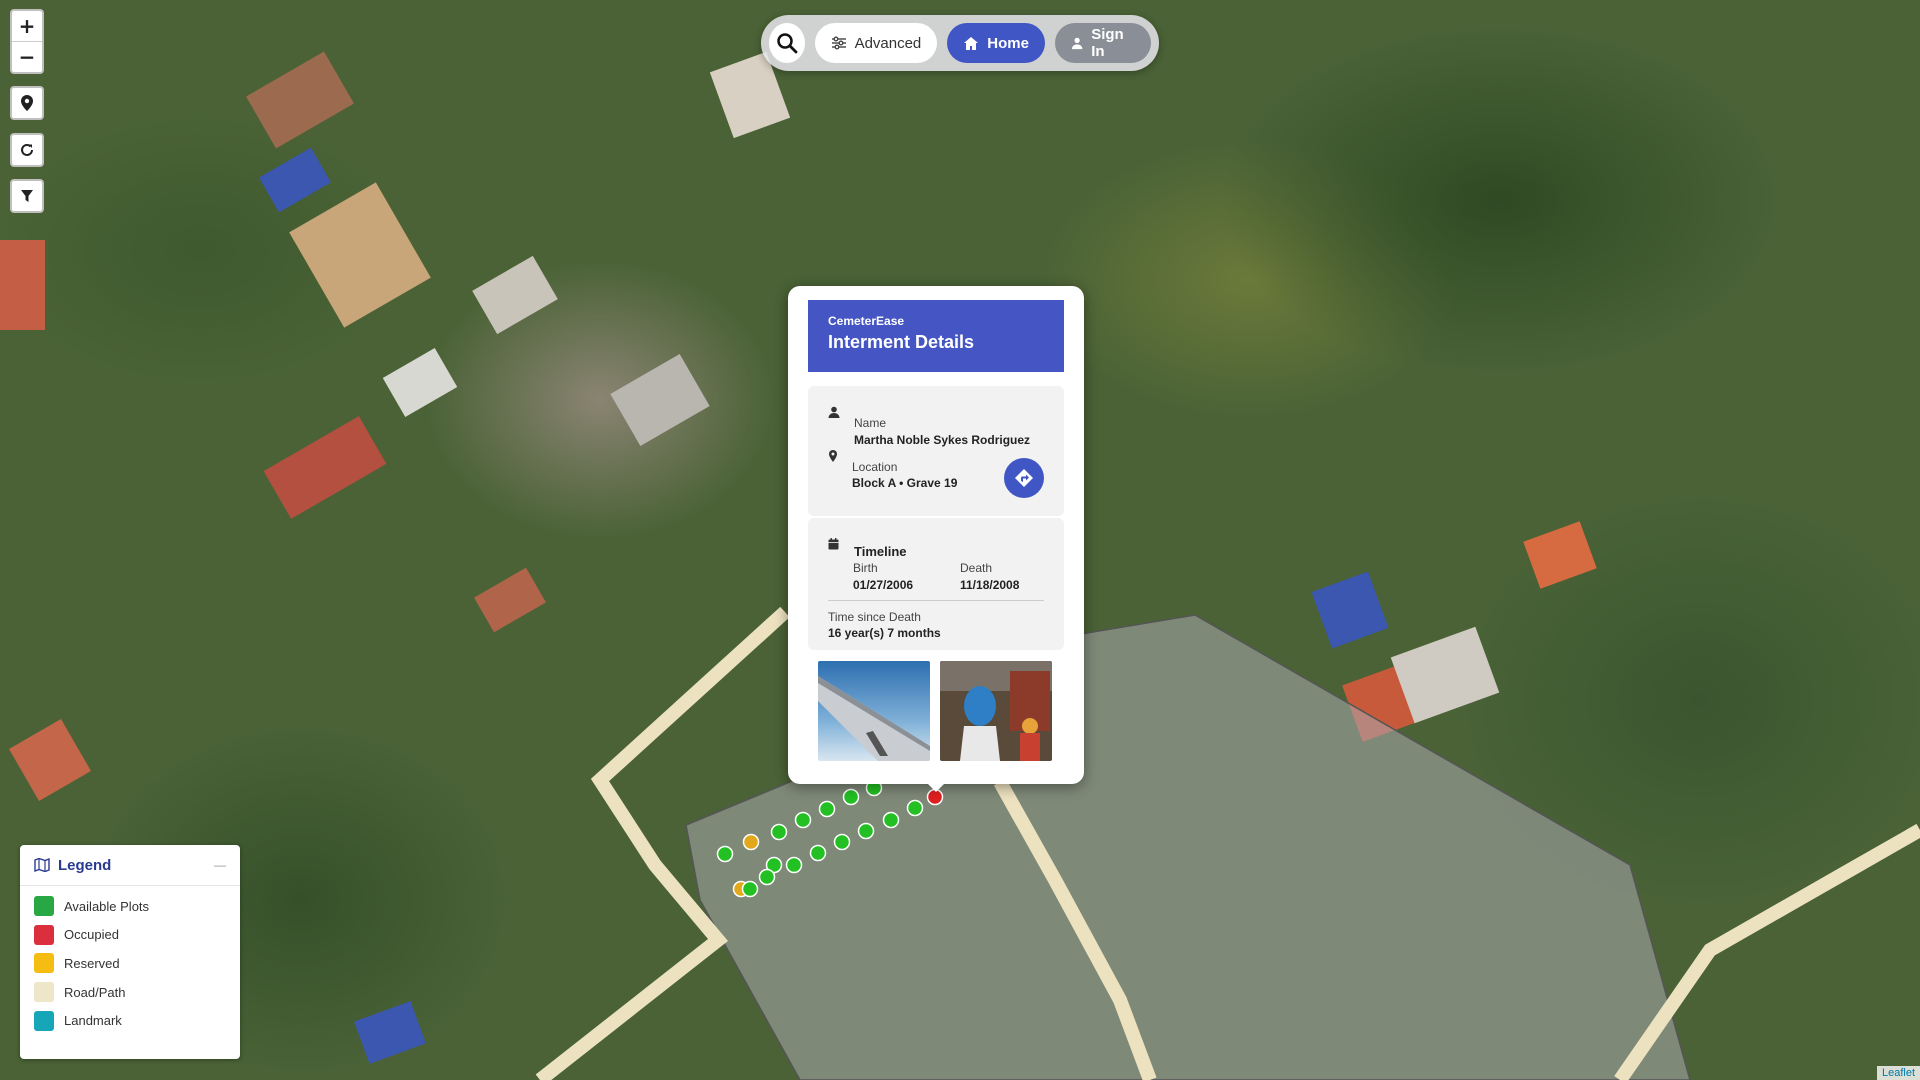 The image size is (1920, 1080). I want to click on sliders-icon, so click(838, 43).